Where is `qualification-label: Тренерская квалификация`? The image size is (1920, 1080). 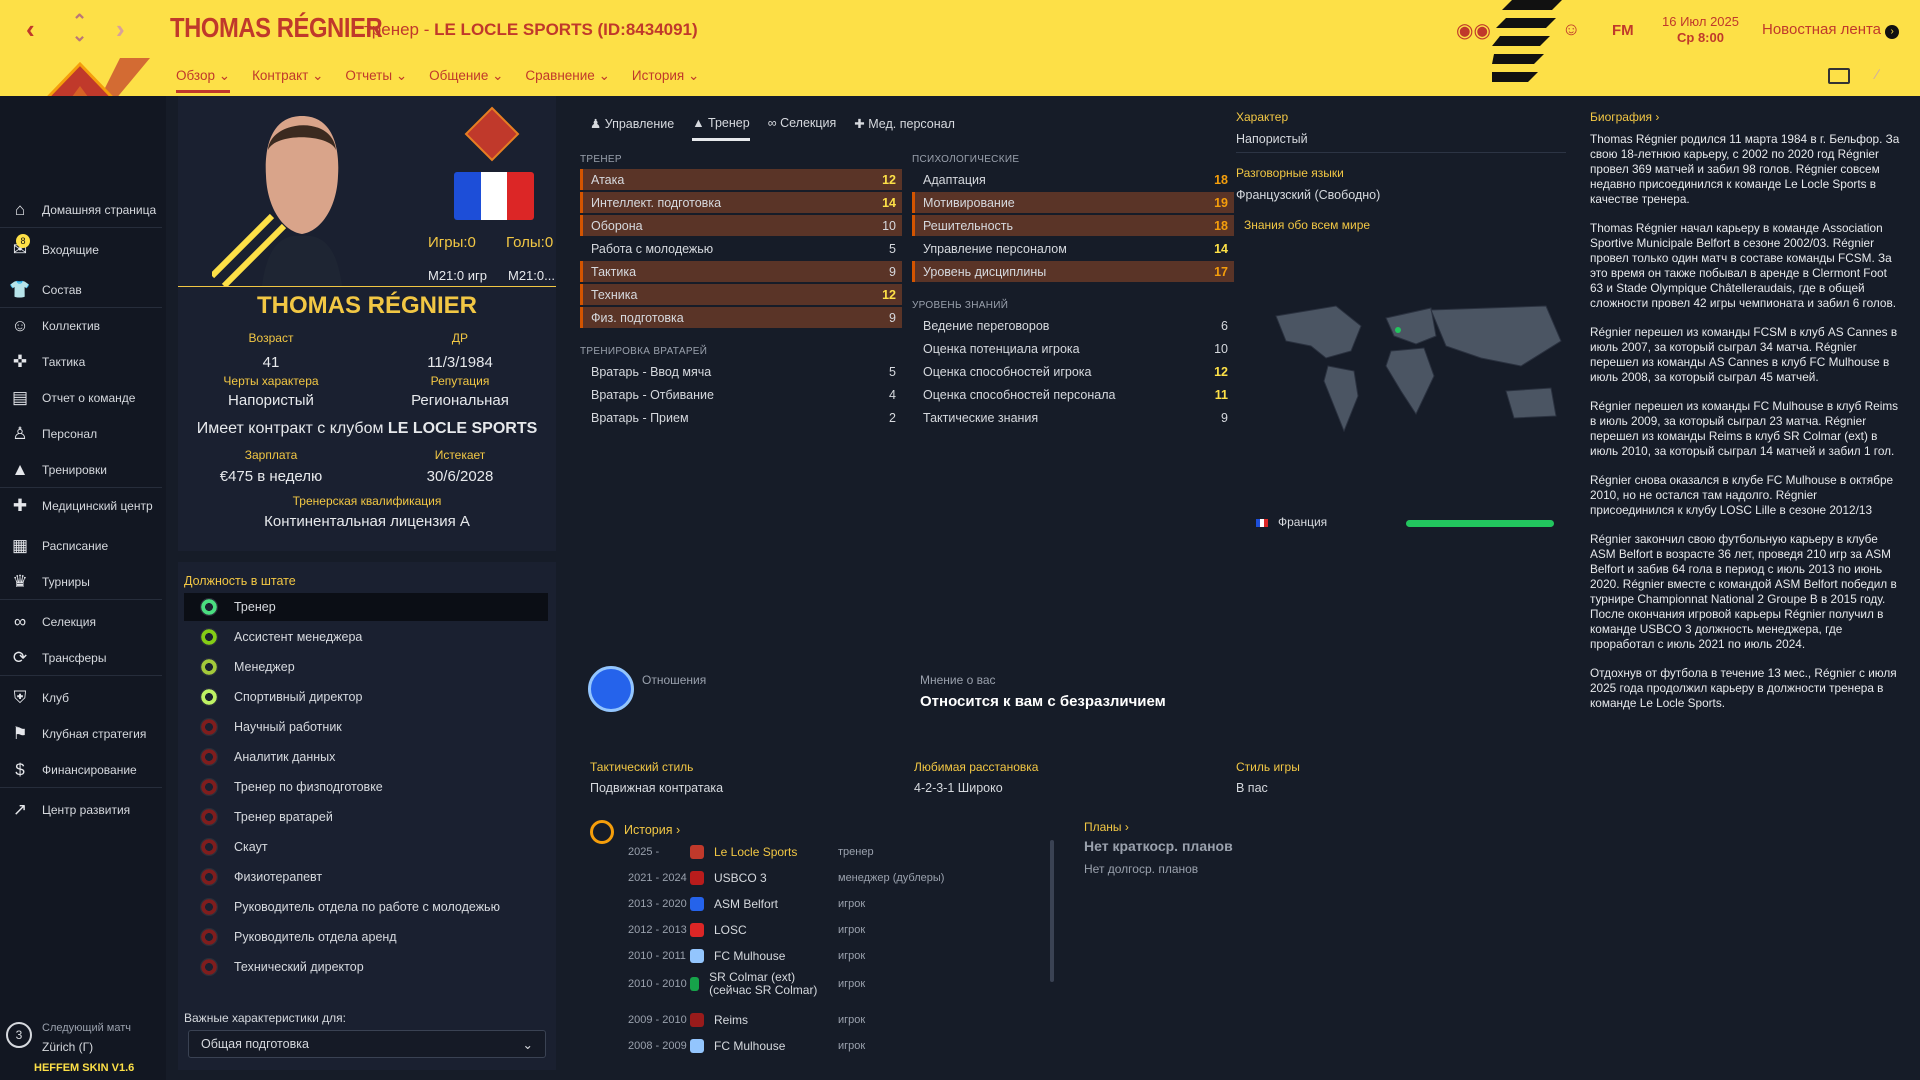
qualification-label: Тренерская квалификация is located at coordinates (367, 501).